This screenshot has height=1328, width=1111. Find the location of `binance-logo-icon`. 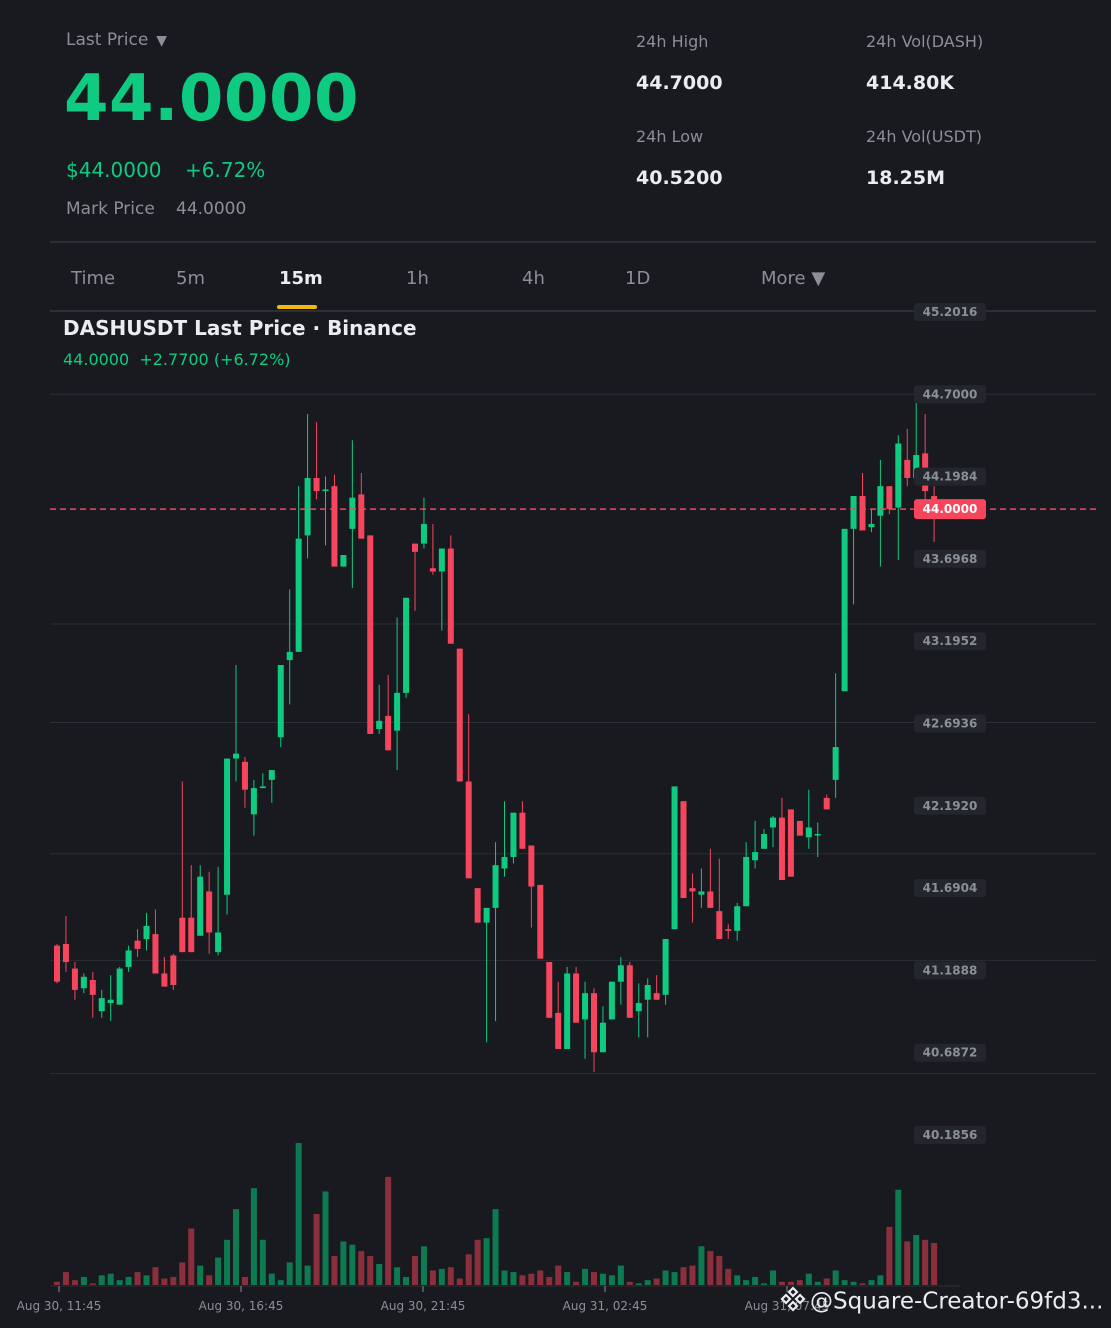

binance-logo-icon is located at coordinates (793, 1302).